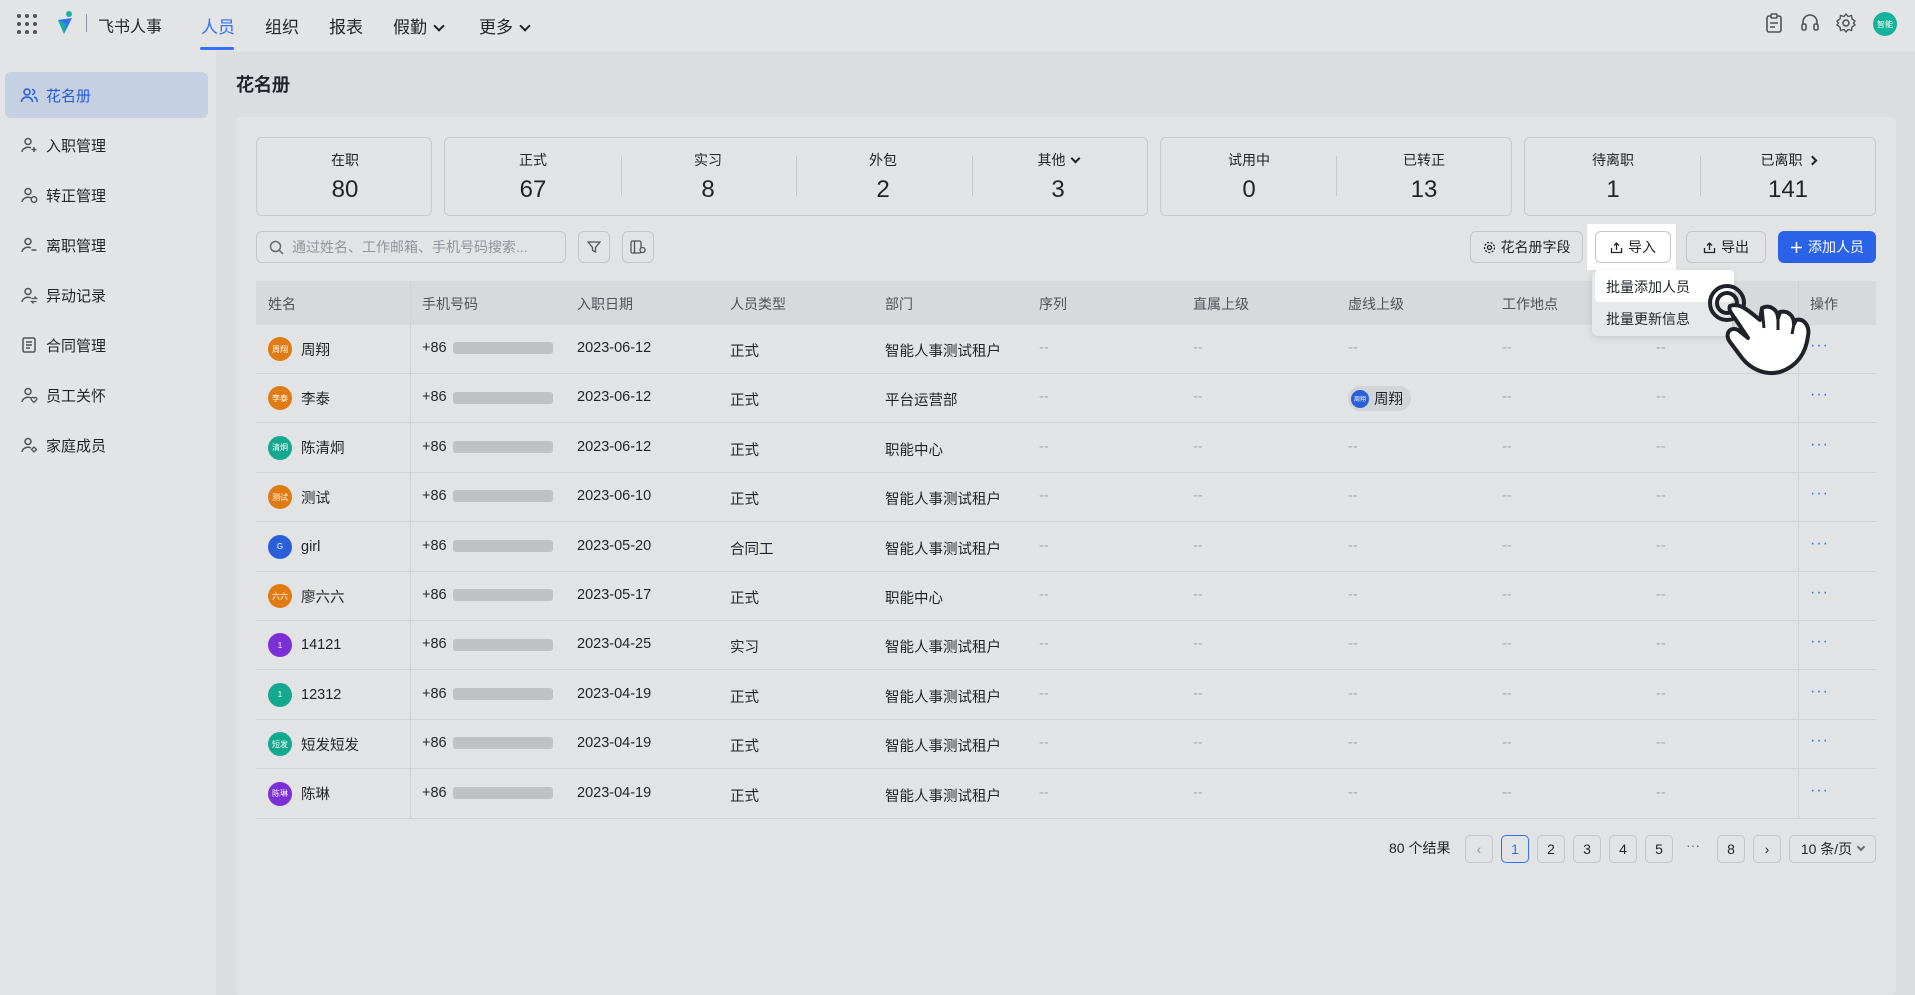 The height and width of the screenshot is (995, 1915). I want to click on sidebar-item-regularization: 转正管理, so click(106, 195).